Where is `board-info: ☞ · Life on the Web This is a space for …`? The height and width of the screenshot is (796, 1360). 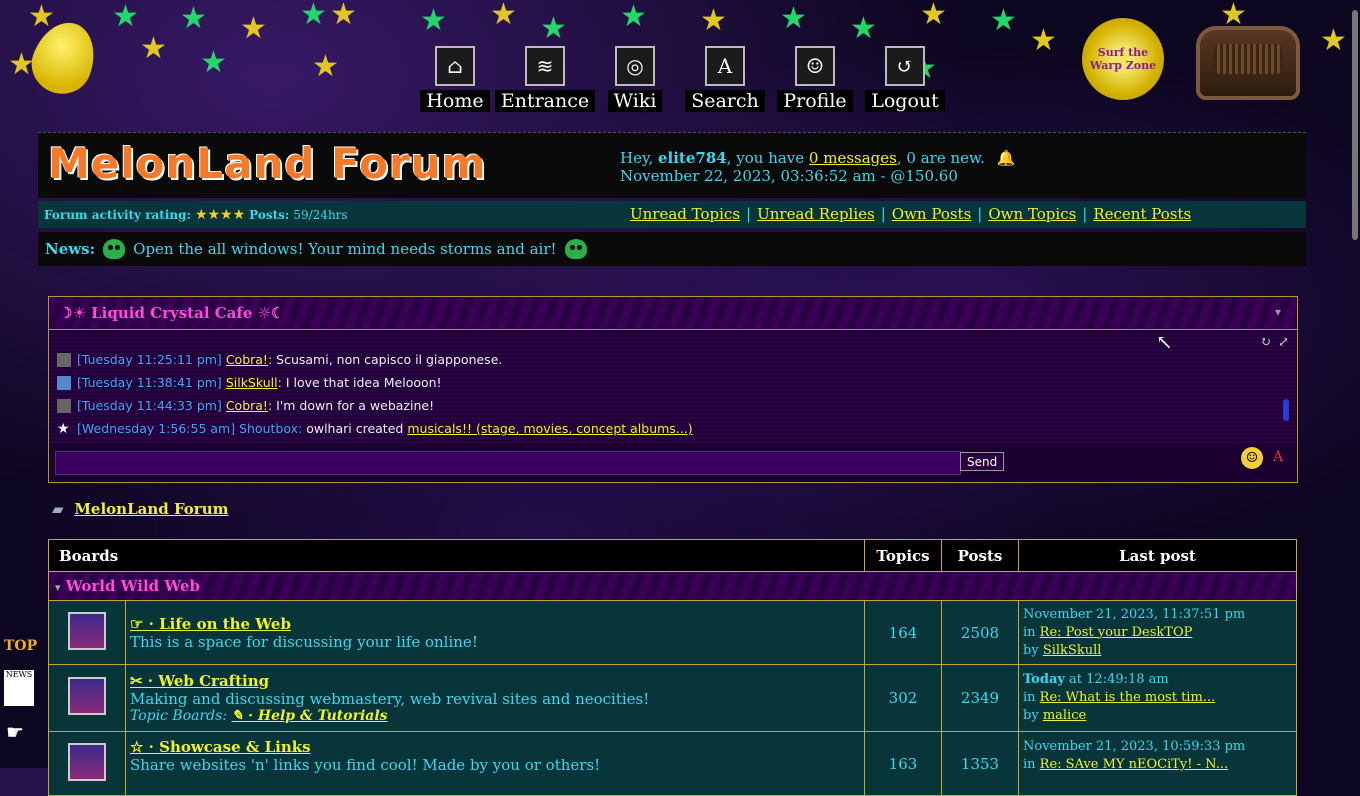 board-info: ☞ · Life on the Web This is a space for … is located at coordinates (495, 632).